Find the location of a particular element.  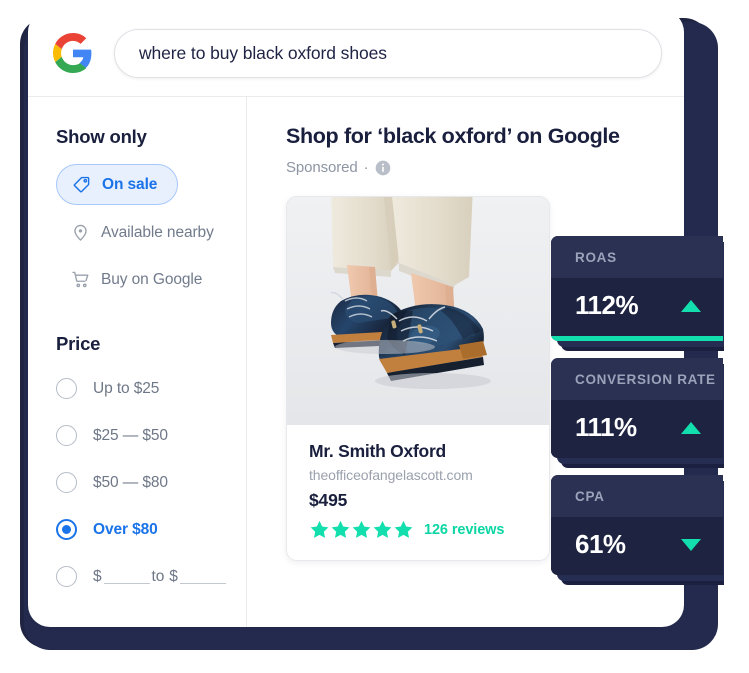

location-pin-icon is located at coordinates (80, 232).